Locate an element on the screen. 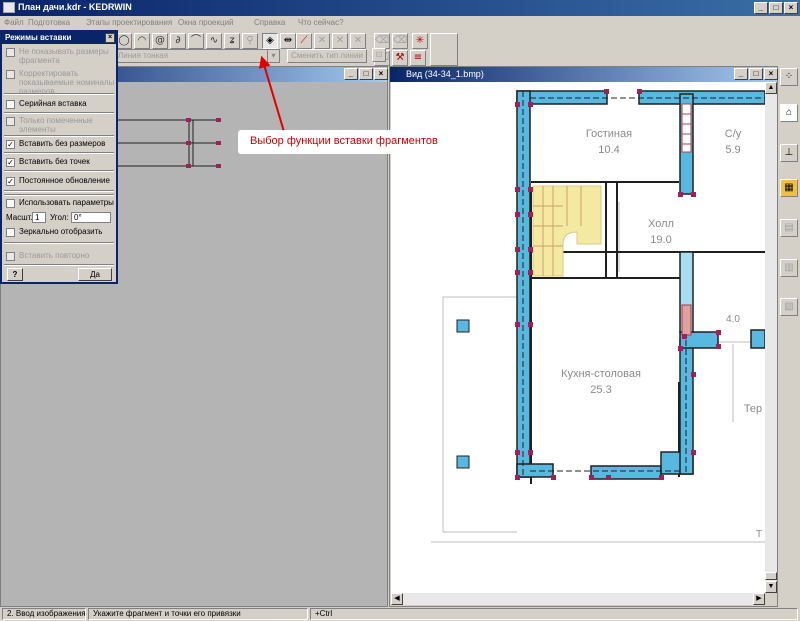 This screenshot has height=621, width=800. annotation-overlay is located at coordinates (272, 95).